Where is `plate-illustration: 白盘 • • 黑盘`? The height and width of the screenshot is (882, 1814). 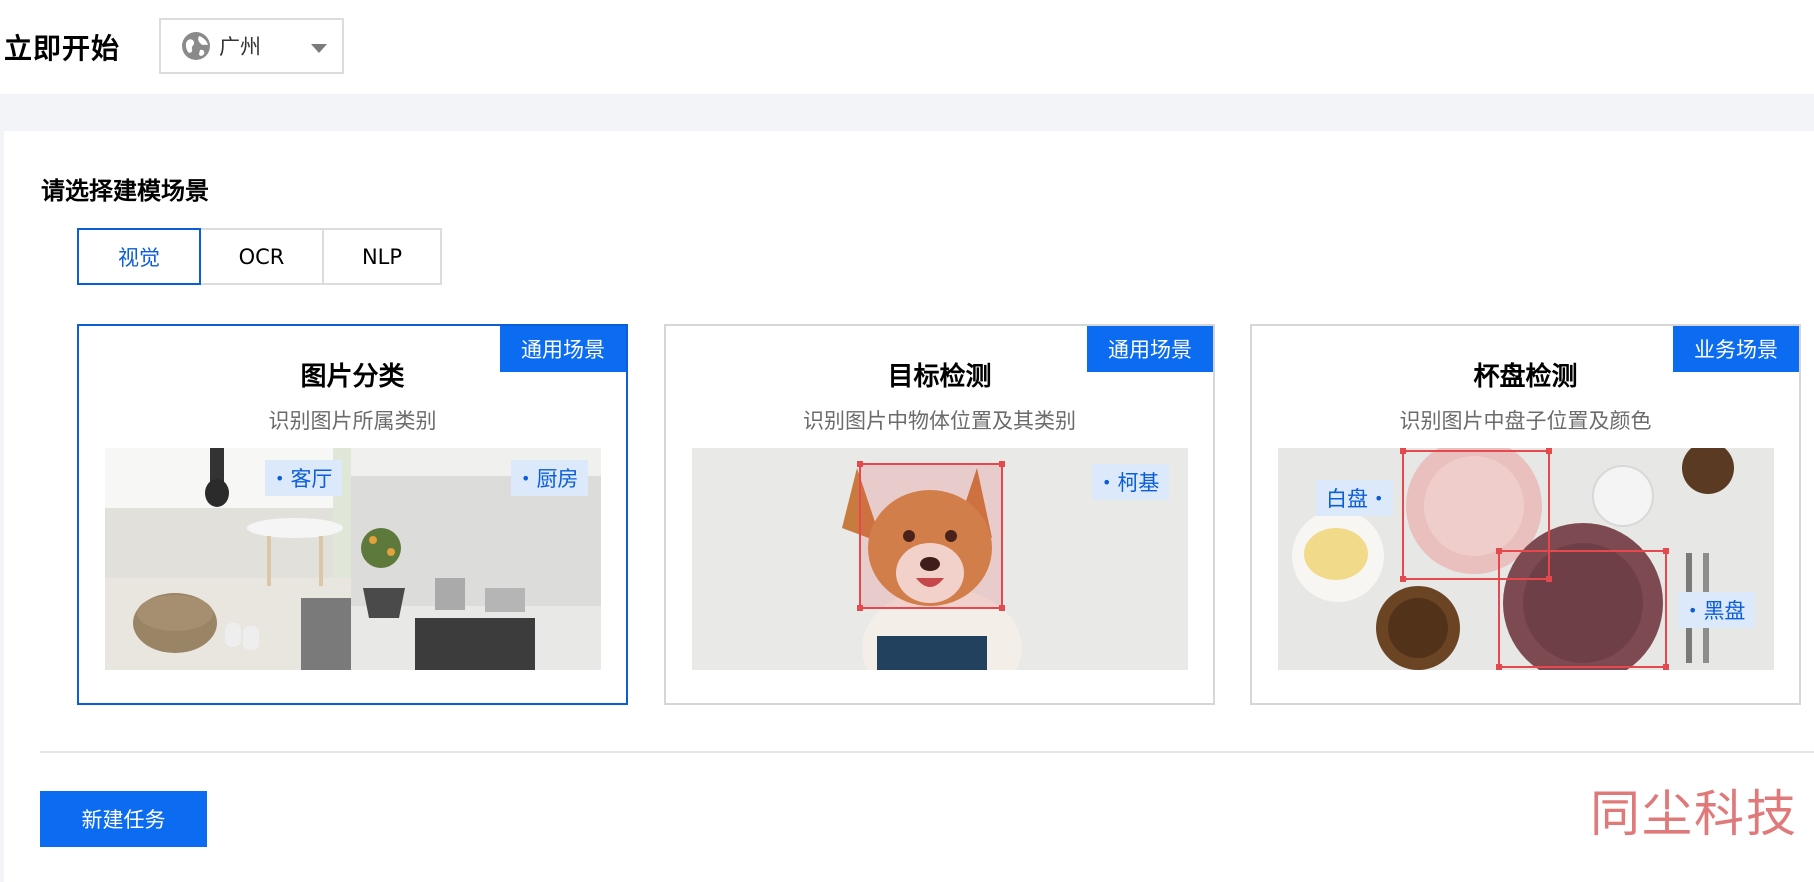
plate-illustration: 白盘 • • 黑盘 is located at coordinates (1526, 559).